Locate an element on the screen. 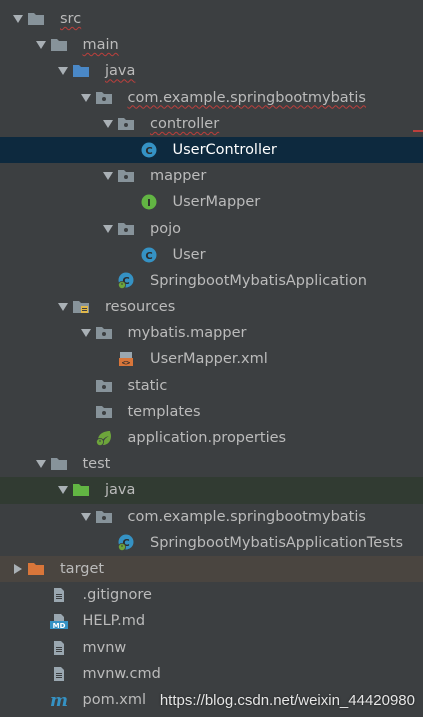 The width and height of the screenshot is (423, 717). svg-text: m is located at coordinates (59, 700).